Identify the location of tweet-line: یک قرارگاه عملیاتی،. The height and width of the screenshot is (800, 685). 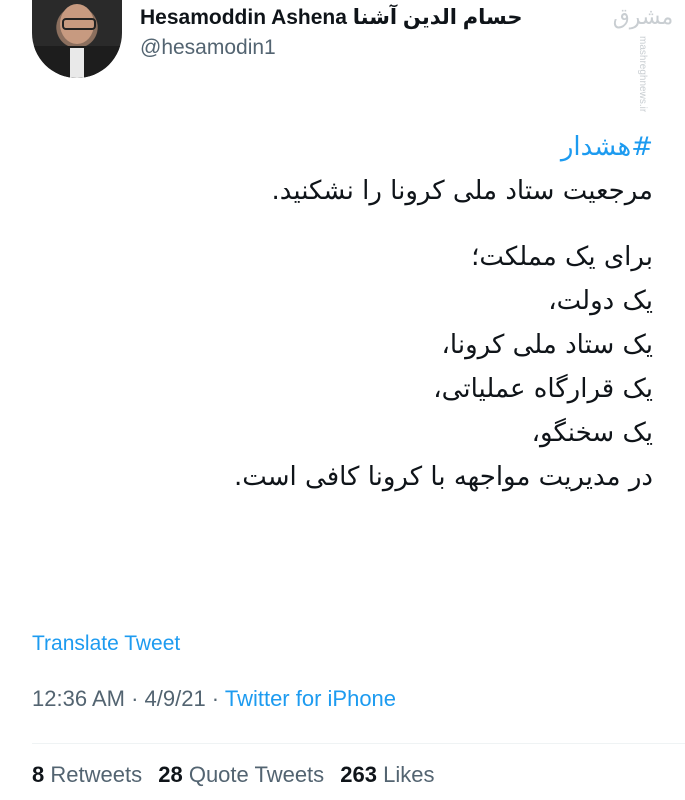
(543, 389).